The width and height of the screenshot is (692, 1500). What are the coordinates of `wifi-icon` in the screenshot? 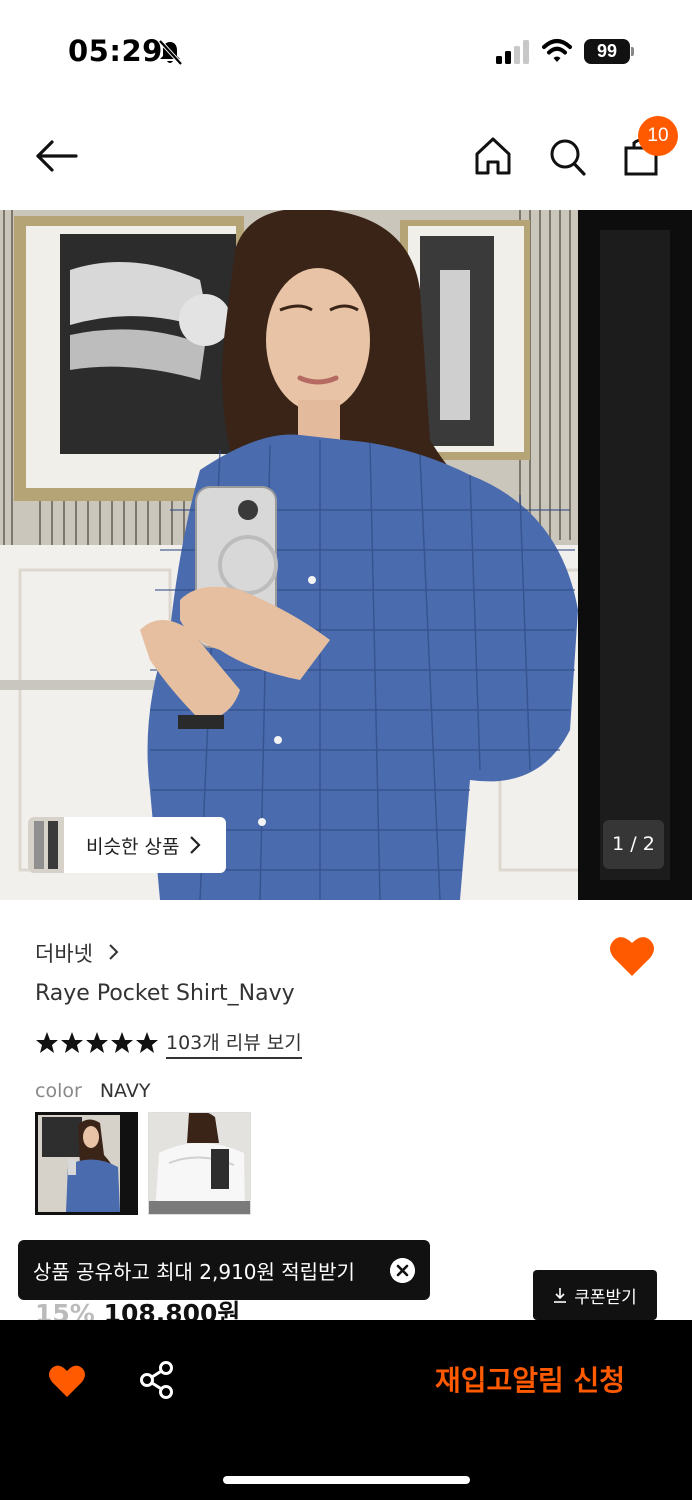 It's located at (557, 50).